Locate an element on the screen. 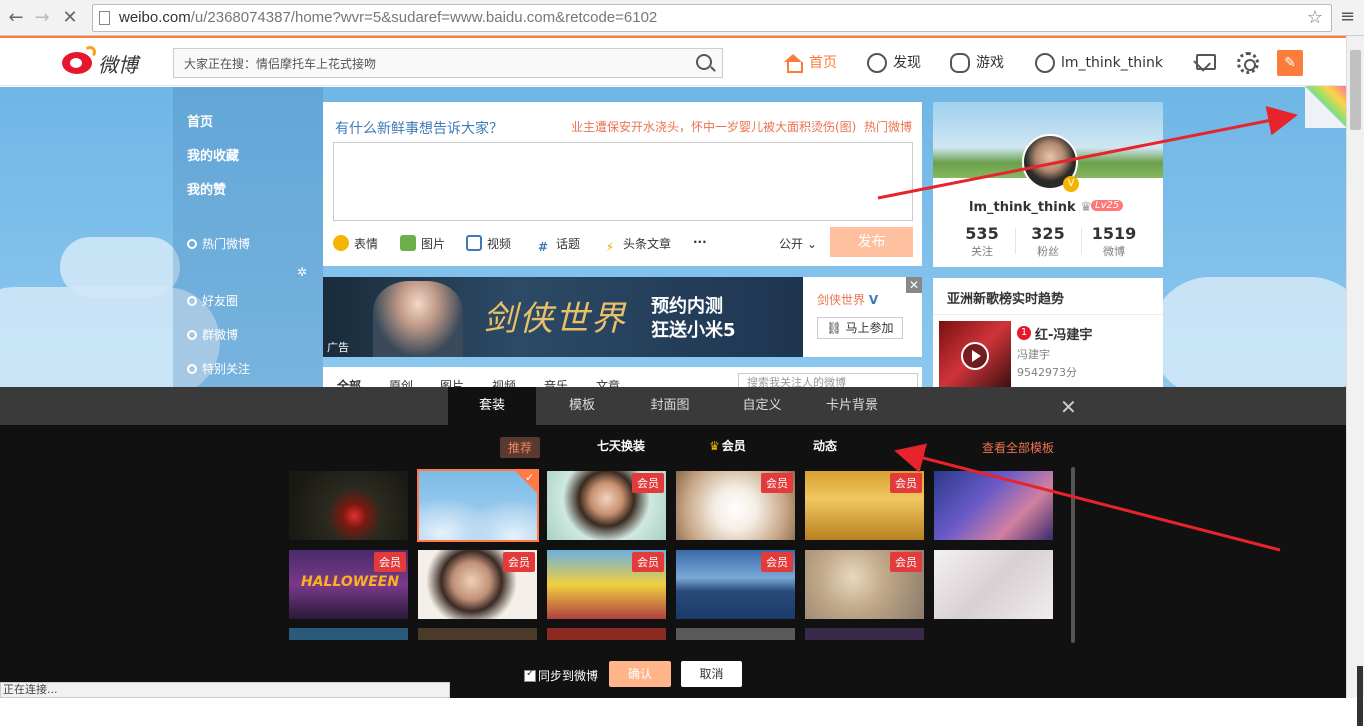  play-icon is located at coordinates (975, 356).